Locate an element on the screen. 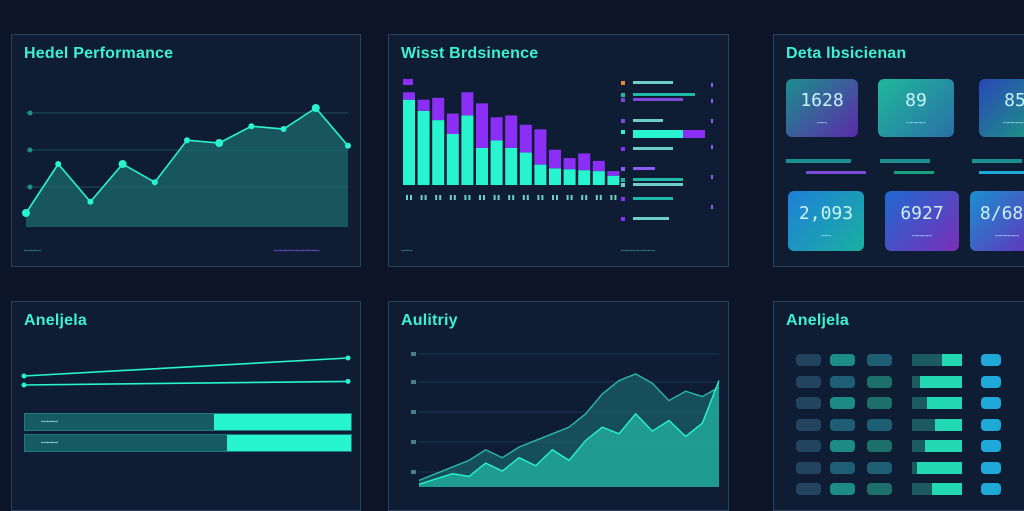  analysis-lines-panel: Aneljela ꟷꟷꟷ ꟷꟷꟷ is located at coordinates (186, 406).